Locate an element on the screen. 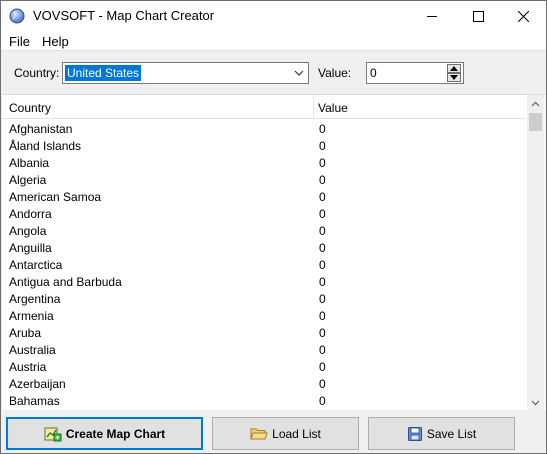  country-cell: Angola is located at coordinates (28, 231).